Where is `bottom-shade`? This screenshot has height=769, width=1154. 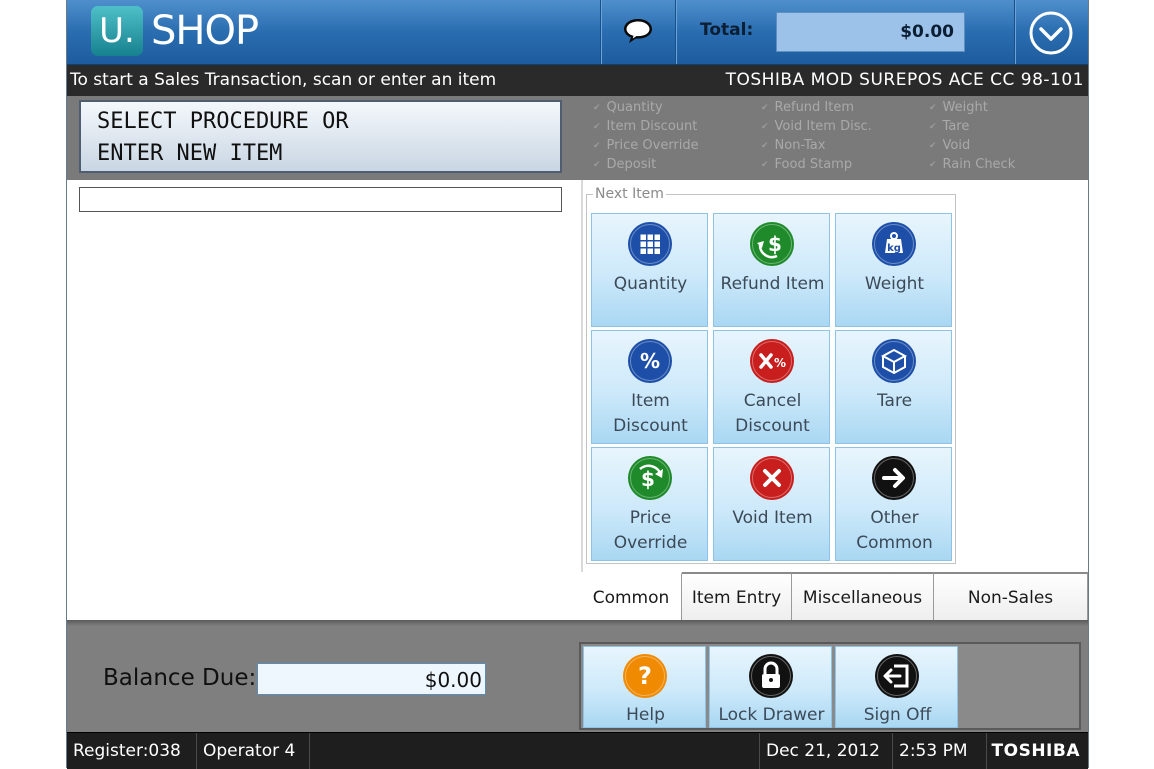
bottom-shade is located at coordinates (577, 623).